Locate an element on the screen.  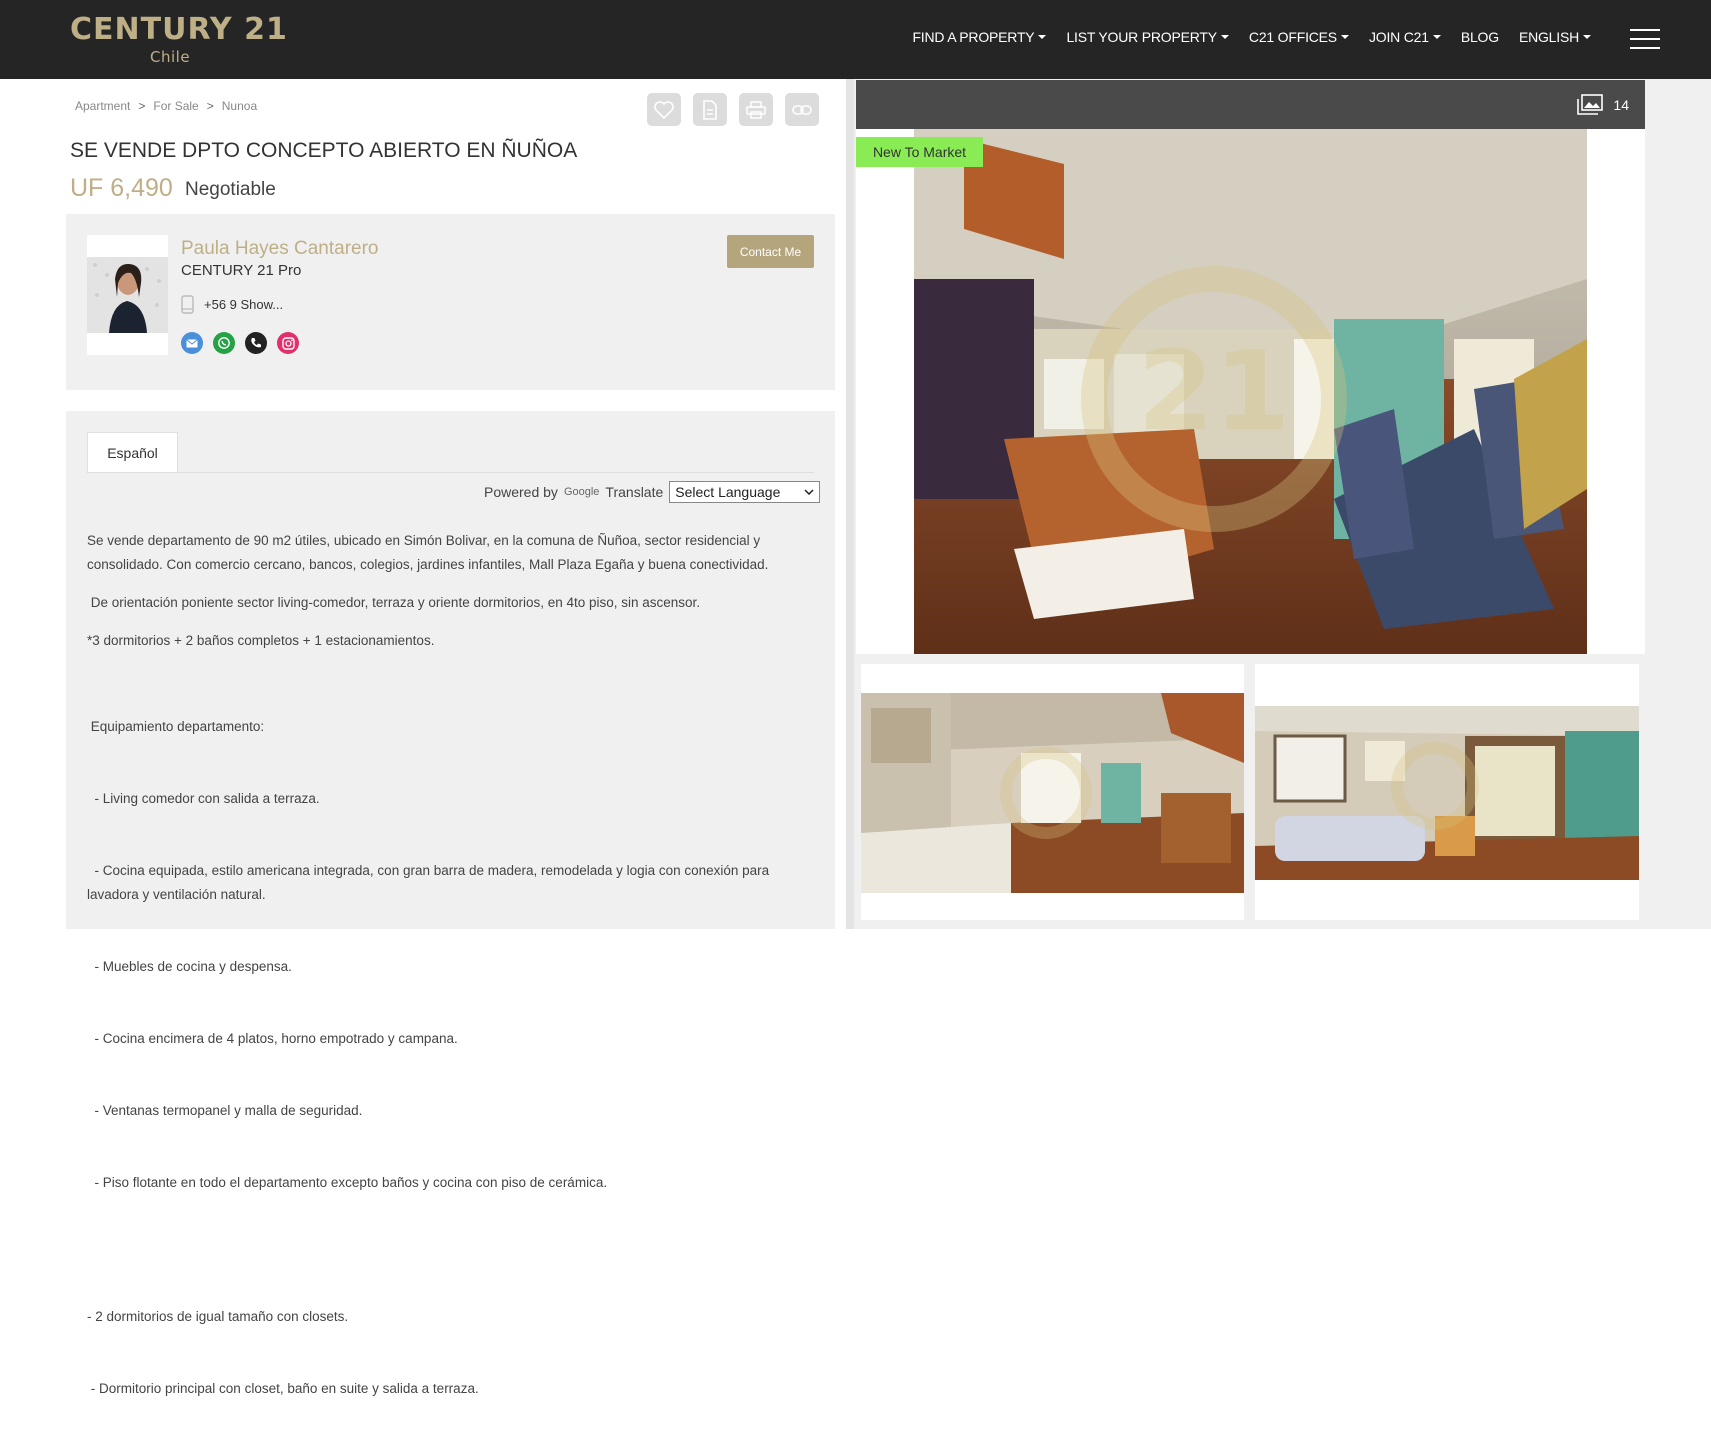
language-select-value: Select Language is located at coordinates (728, 492).